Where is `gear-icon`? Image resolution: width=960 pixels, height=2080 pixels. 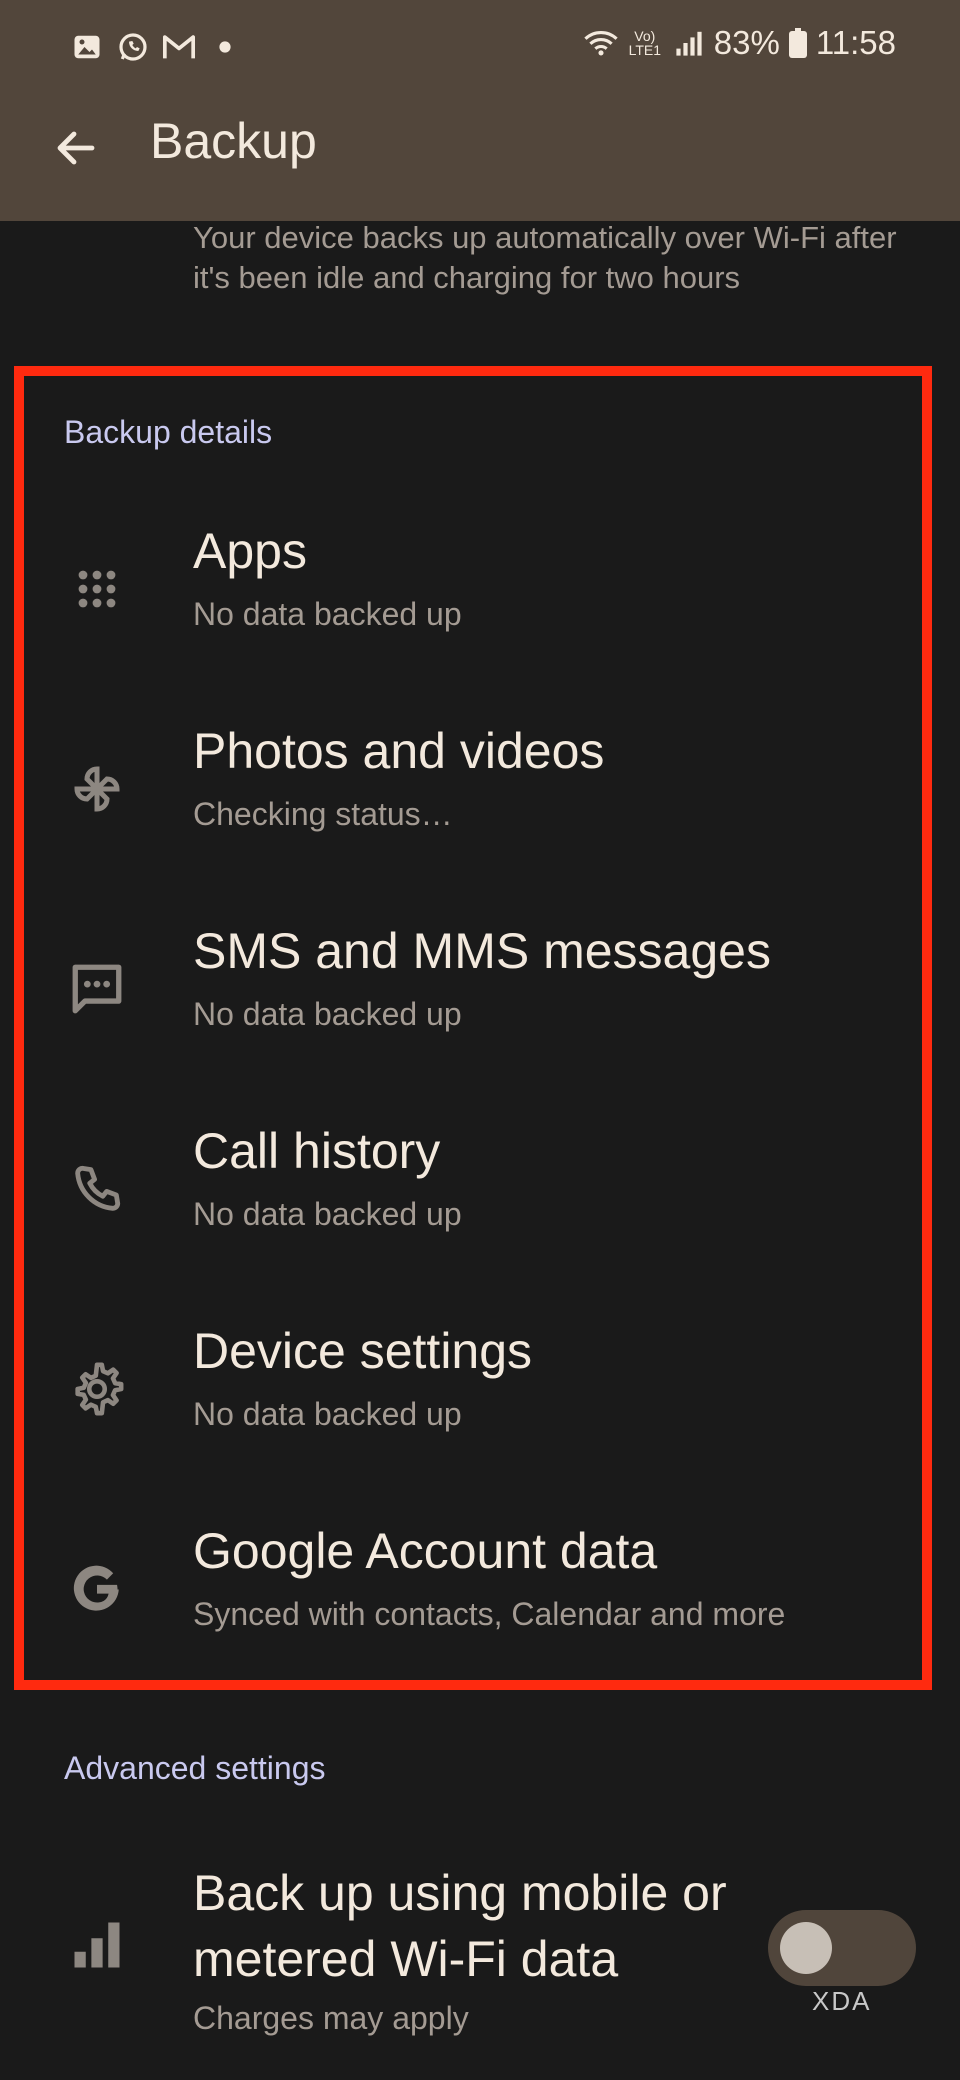
gear-icon is located at coordinates (97, 1389).